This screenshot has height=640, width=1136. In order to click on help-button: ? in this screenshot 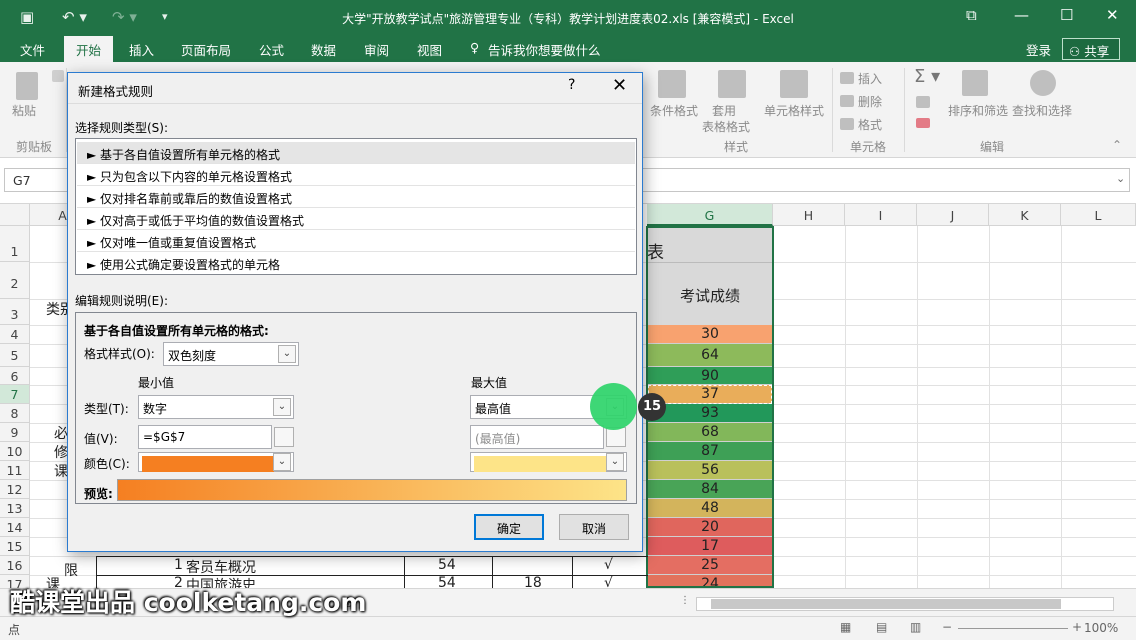, I will do `click(571, 85)`.